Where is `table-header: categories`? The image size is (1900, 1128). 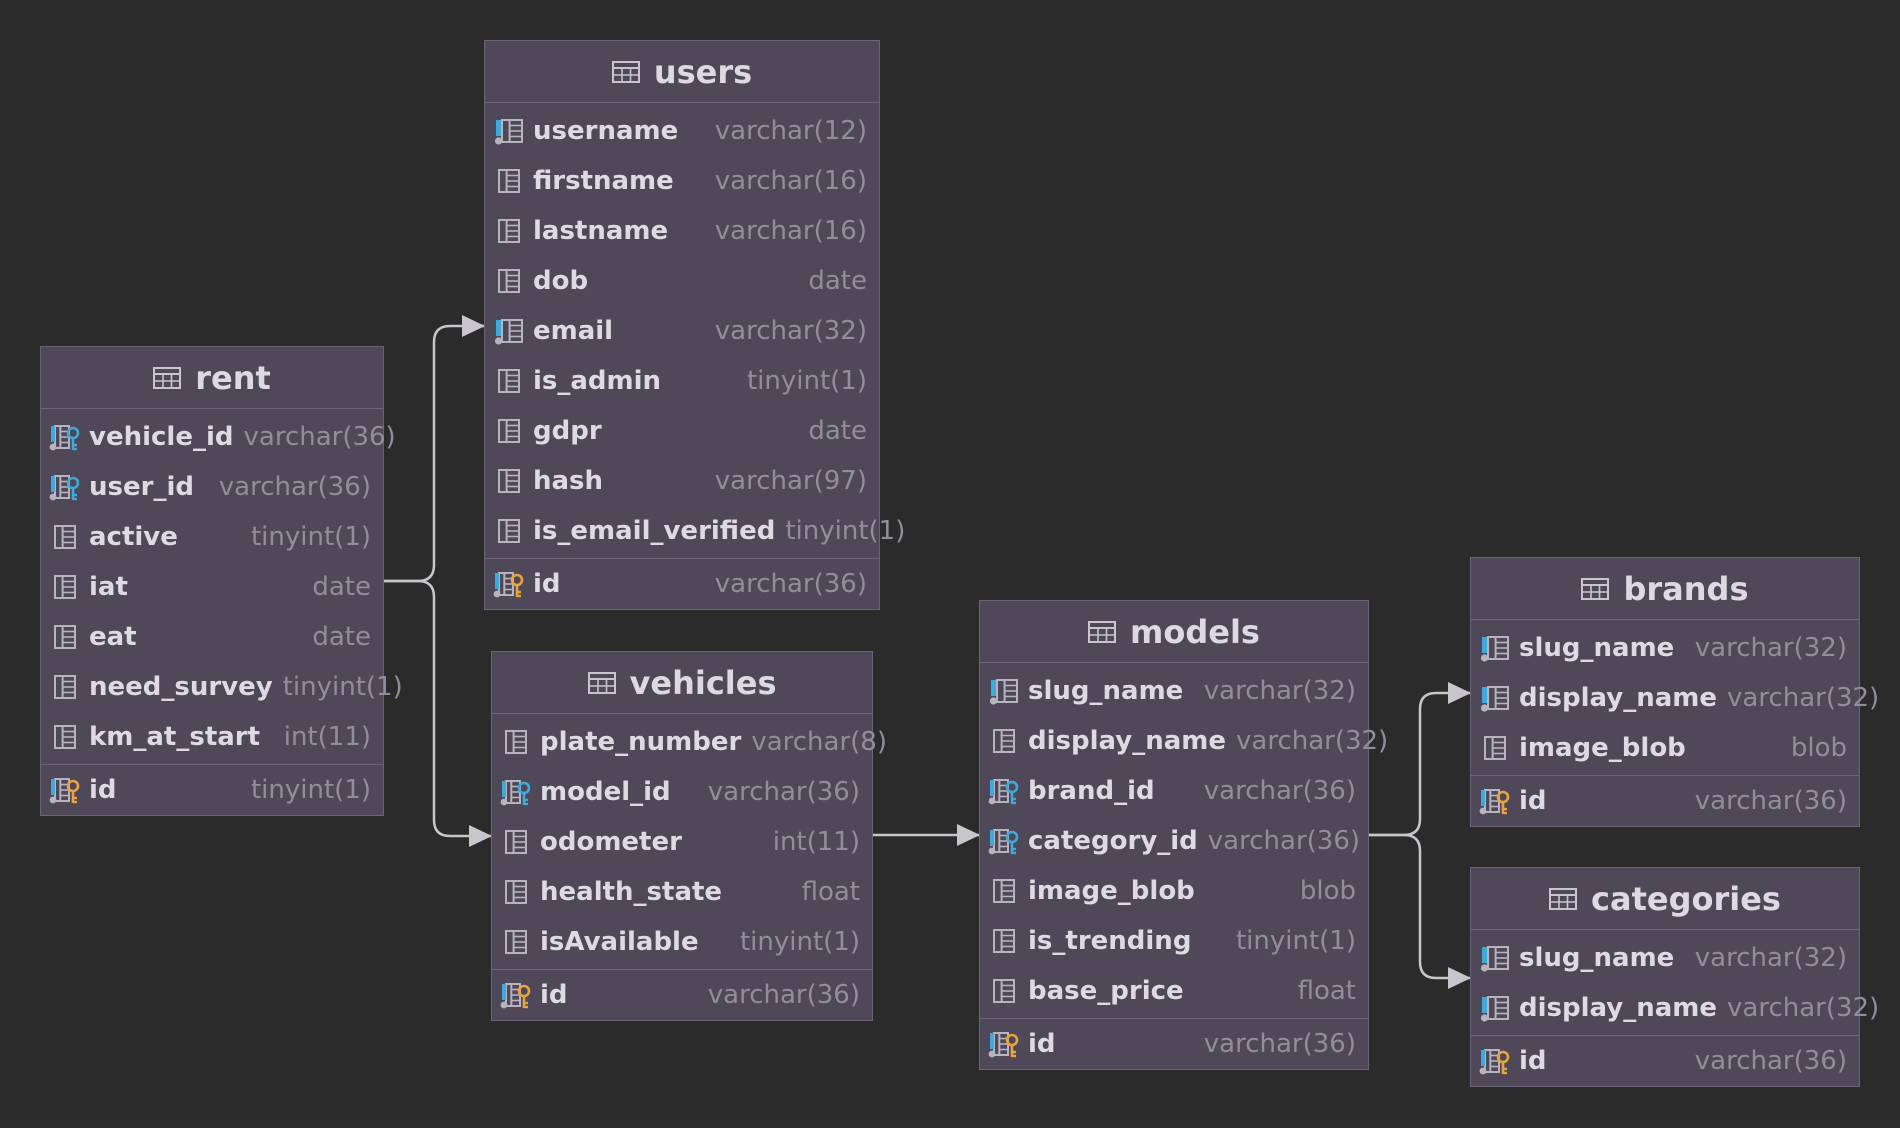
table-header: categories is located at coordinates (1665, 899).